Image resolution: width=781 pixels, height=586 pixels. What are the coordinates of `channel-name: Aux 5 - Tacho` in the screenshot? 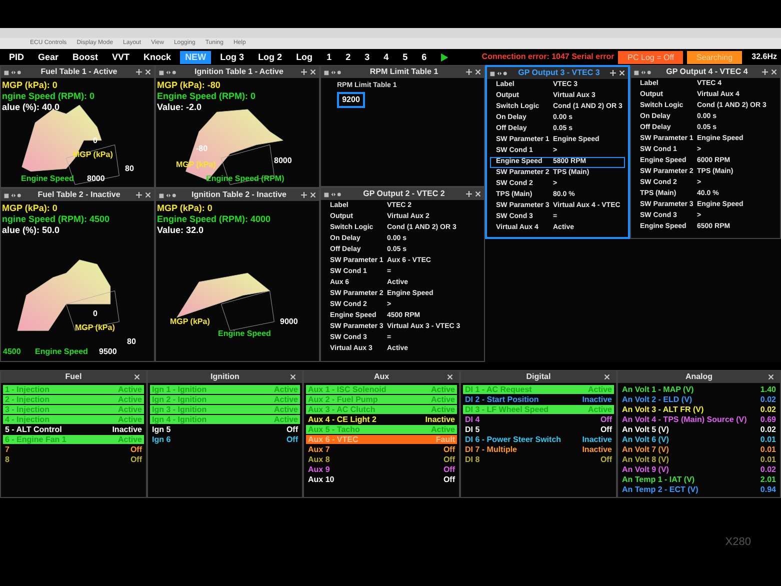 It's located at (334, 429).